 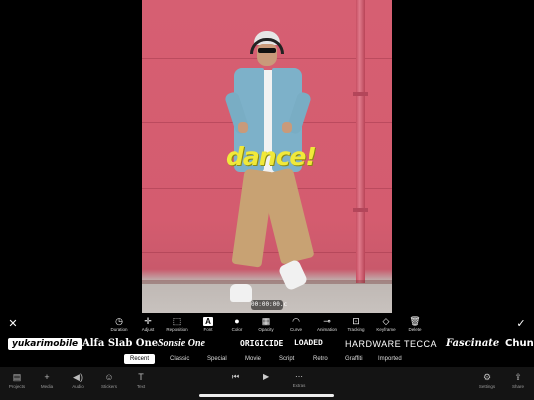 What do you see at coordinates (17, 386) in the screenshot?
I see `nav-label: Projects` at bounding box center [17, 386].